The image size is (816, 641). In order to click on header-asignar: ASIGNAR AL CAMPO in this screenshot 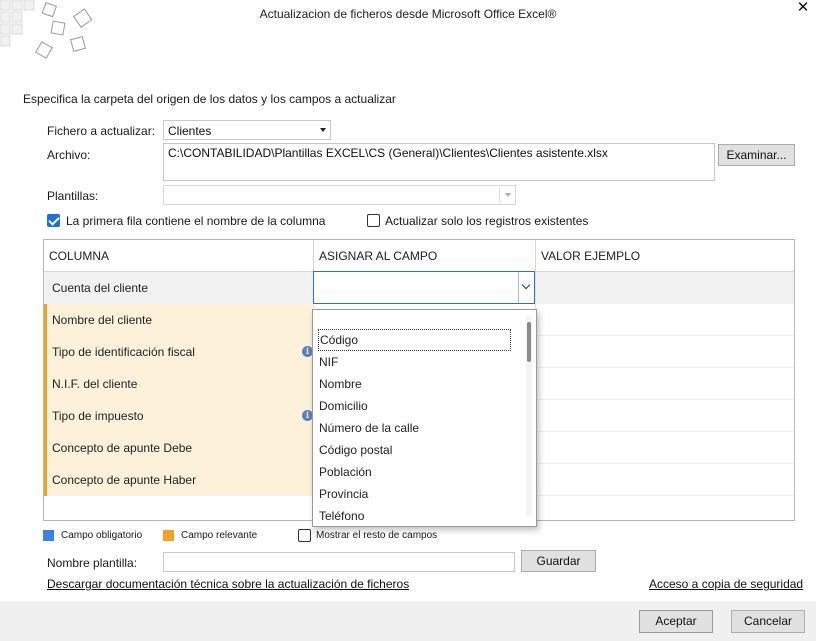, I will do `click(425, 256)`.